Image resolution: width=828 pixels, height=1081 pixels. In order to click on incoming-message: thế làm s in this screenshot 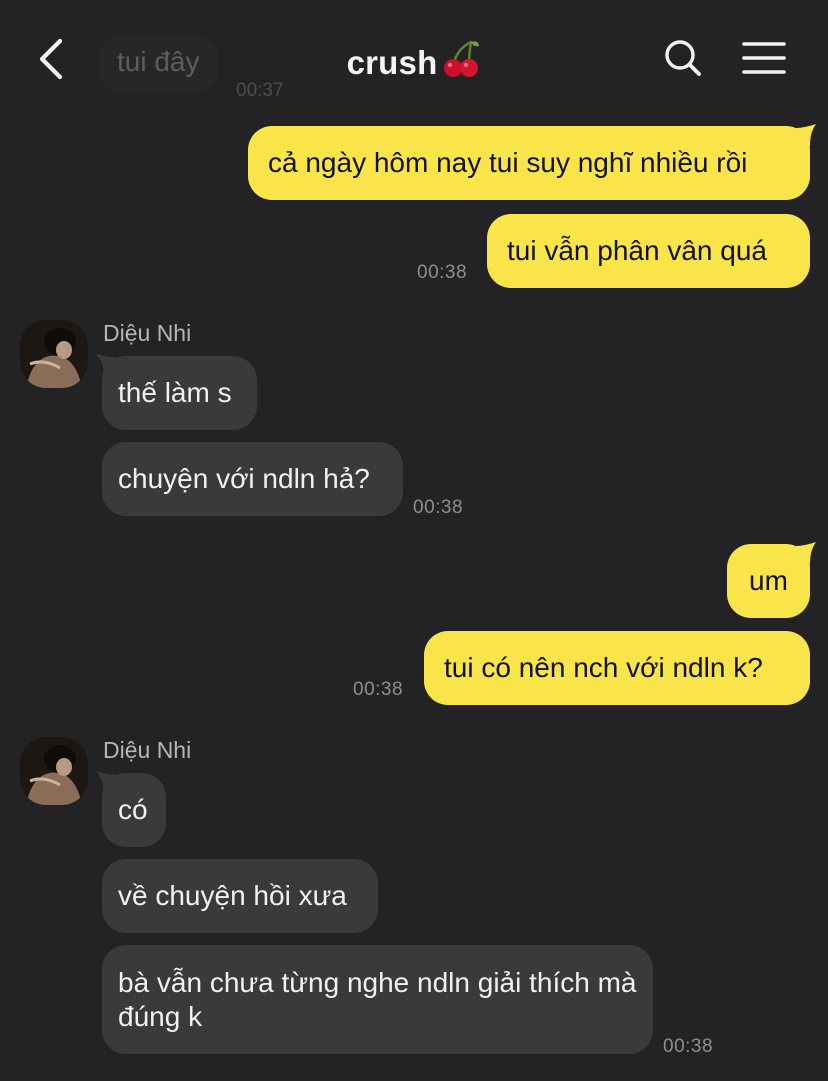, I will do `click(179, 393)`.